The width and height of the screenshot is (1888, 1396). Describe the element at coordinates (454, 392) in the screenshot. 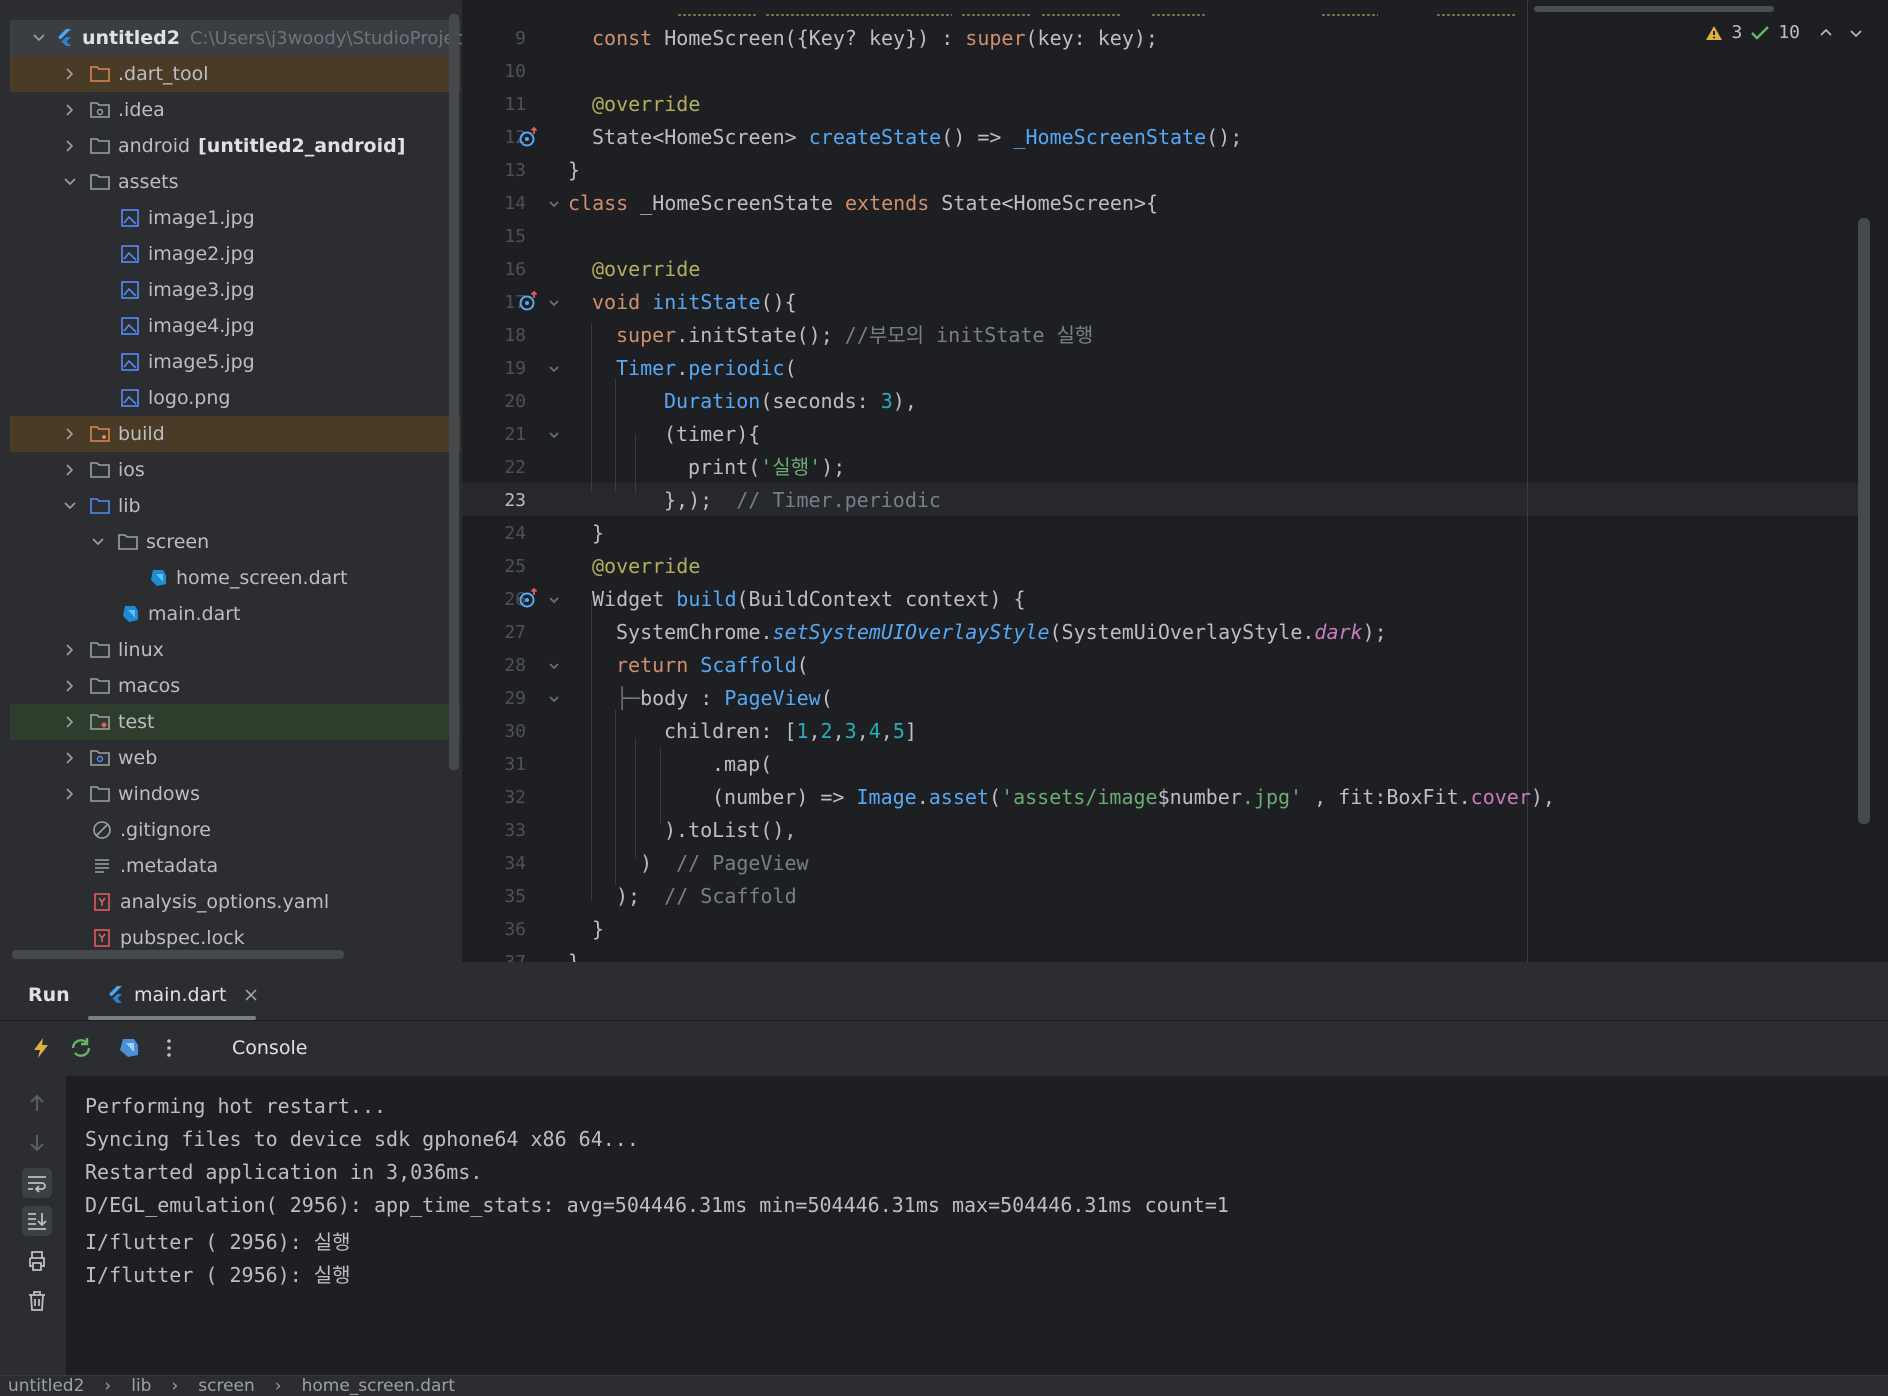

I see `project-vertical-scrollbar` at that location.